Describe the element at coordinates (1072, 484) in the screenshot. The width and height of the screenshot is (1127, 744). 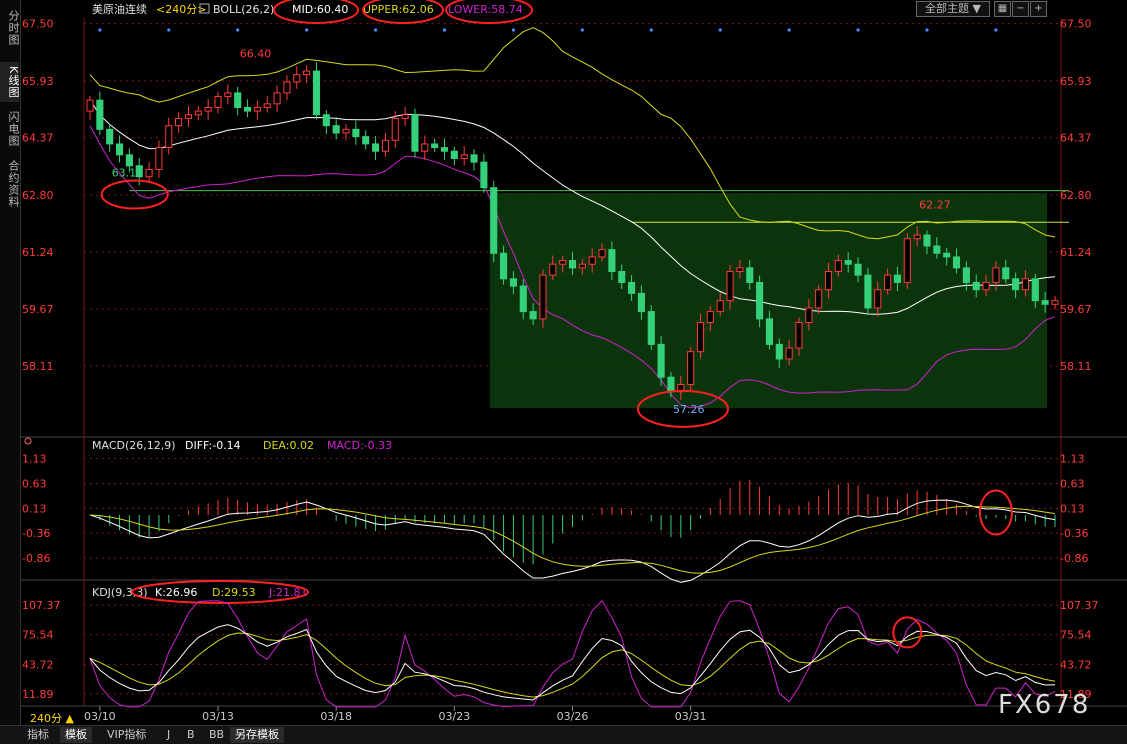
I see `macd-y-tick-right: 0.63` at that location.